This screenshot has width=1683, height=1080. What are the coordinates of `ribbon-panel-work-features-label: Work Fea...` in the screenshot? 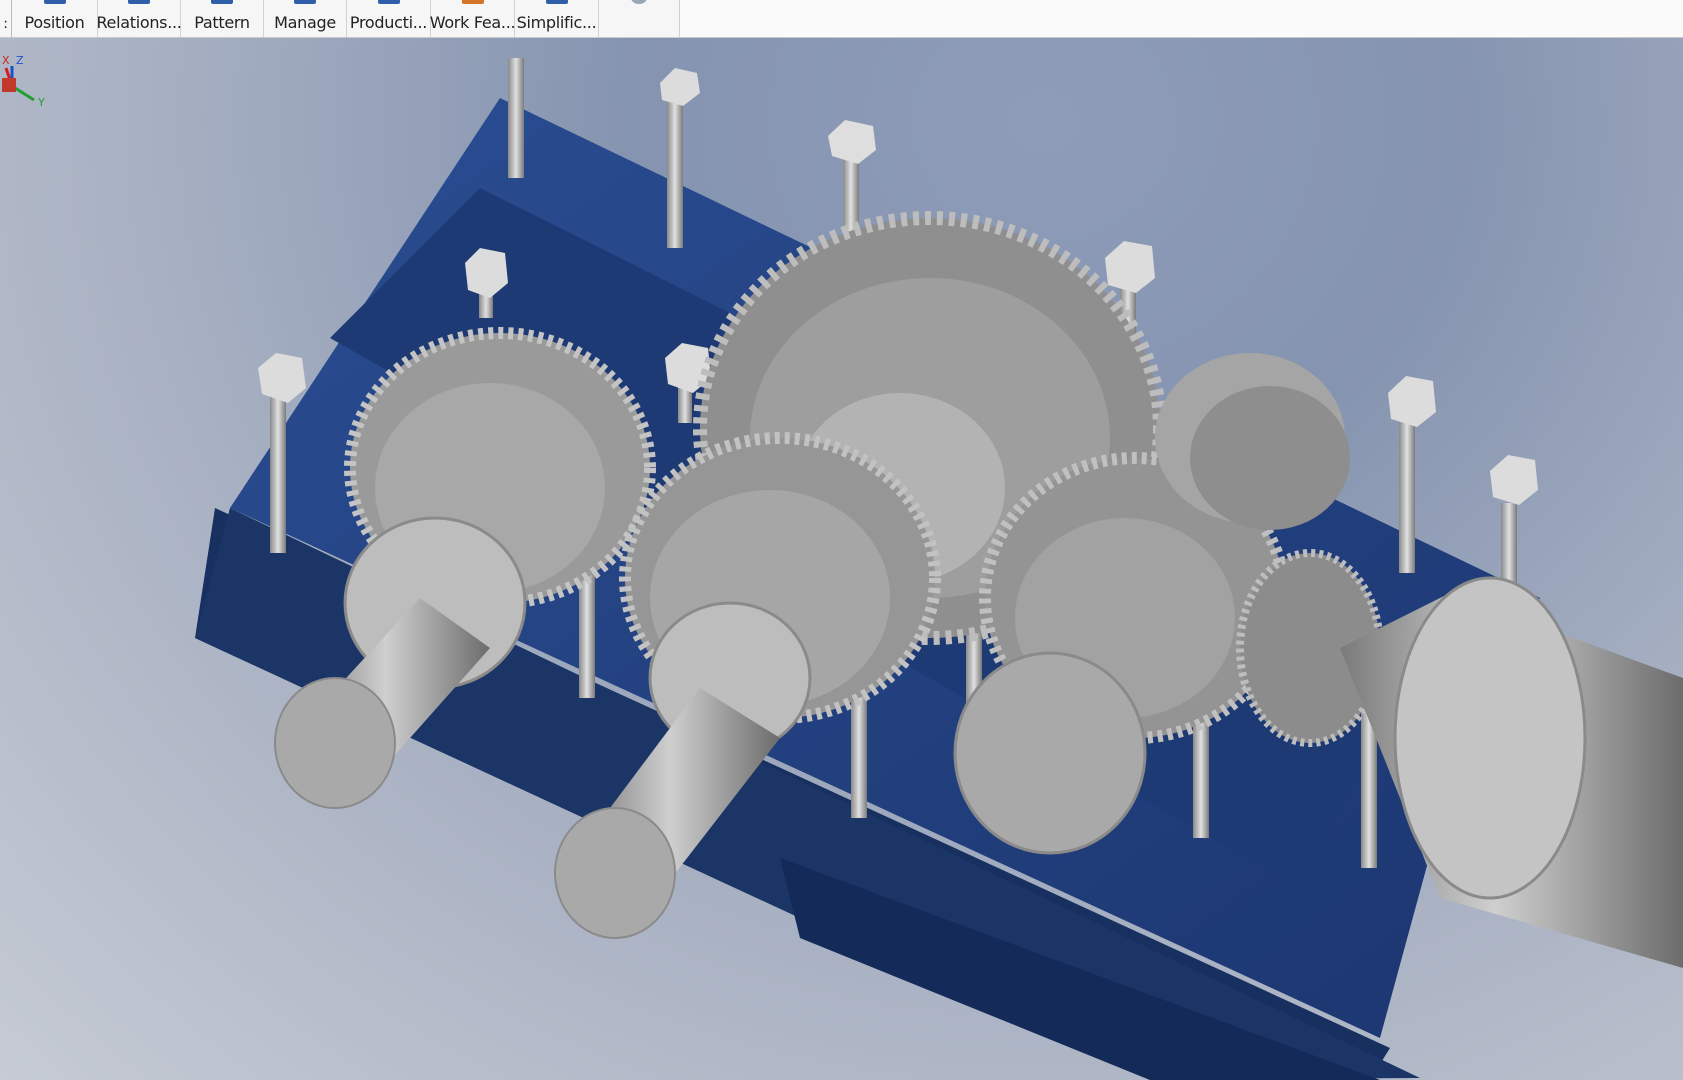 It's located at (472, 22).